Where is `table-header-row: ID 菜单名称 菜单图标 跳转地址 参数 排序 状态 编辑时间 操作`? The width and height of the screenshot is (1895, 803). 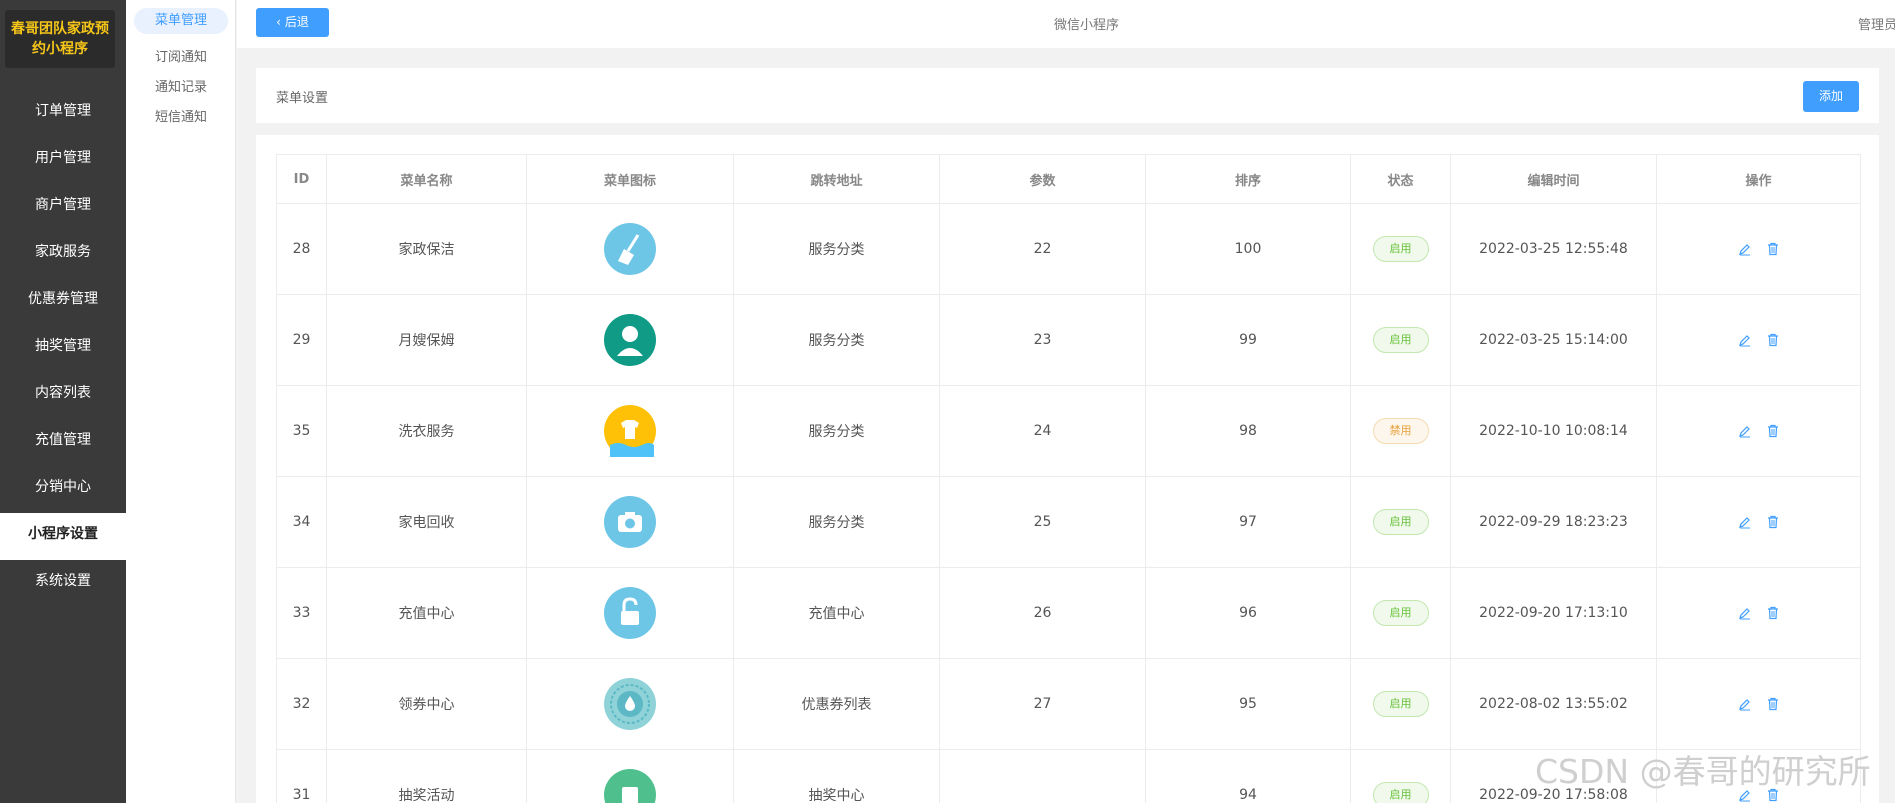 table-header-row: ID 菜单名称 菜单图标 跳转地址 参数 排序 状态 编辑时间 操作 is located at coordinates (1068, 179).